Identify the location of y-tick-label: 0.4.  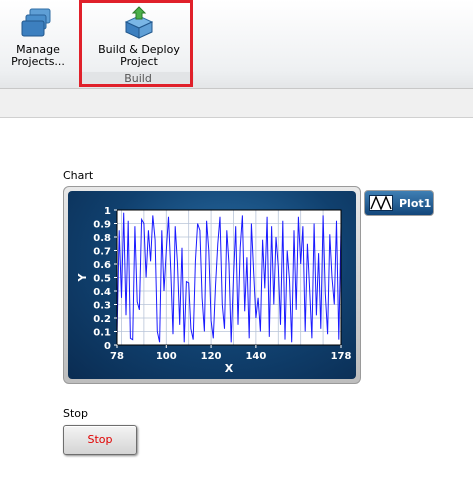
(102, 292).